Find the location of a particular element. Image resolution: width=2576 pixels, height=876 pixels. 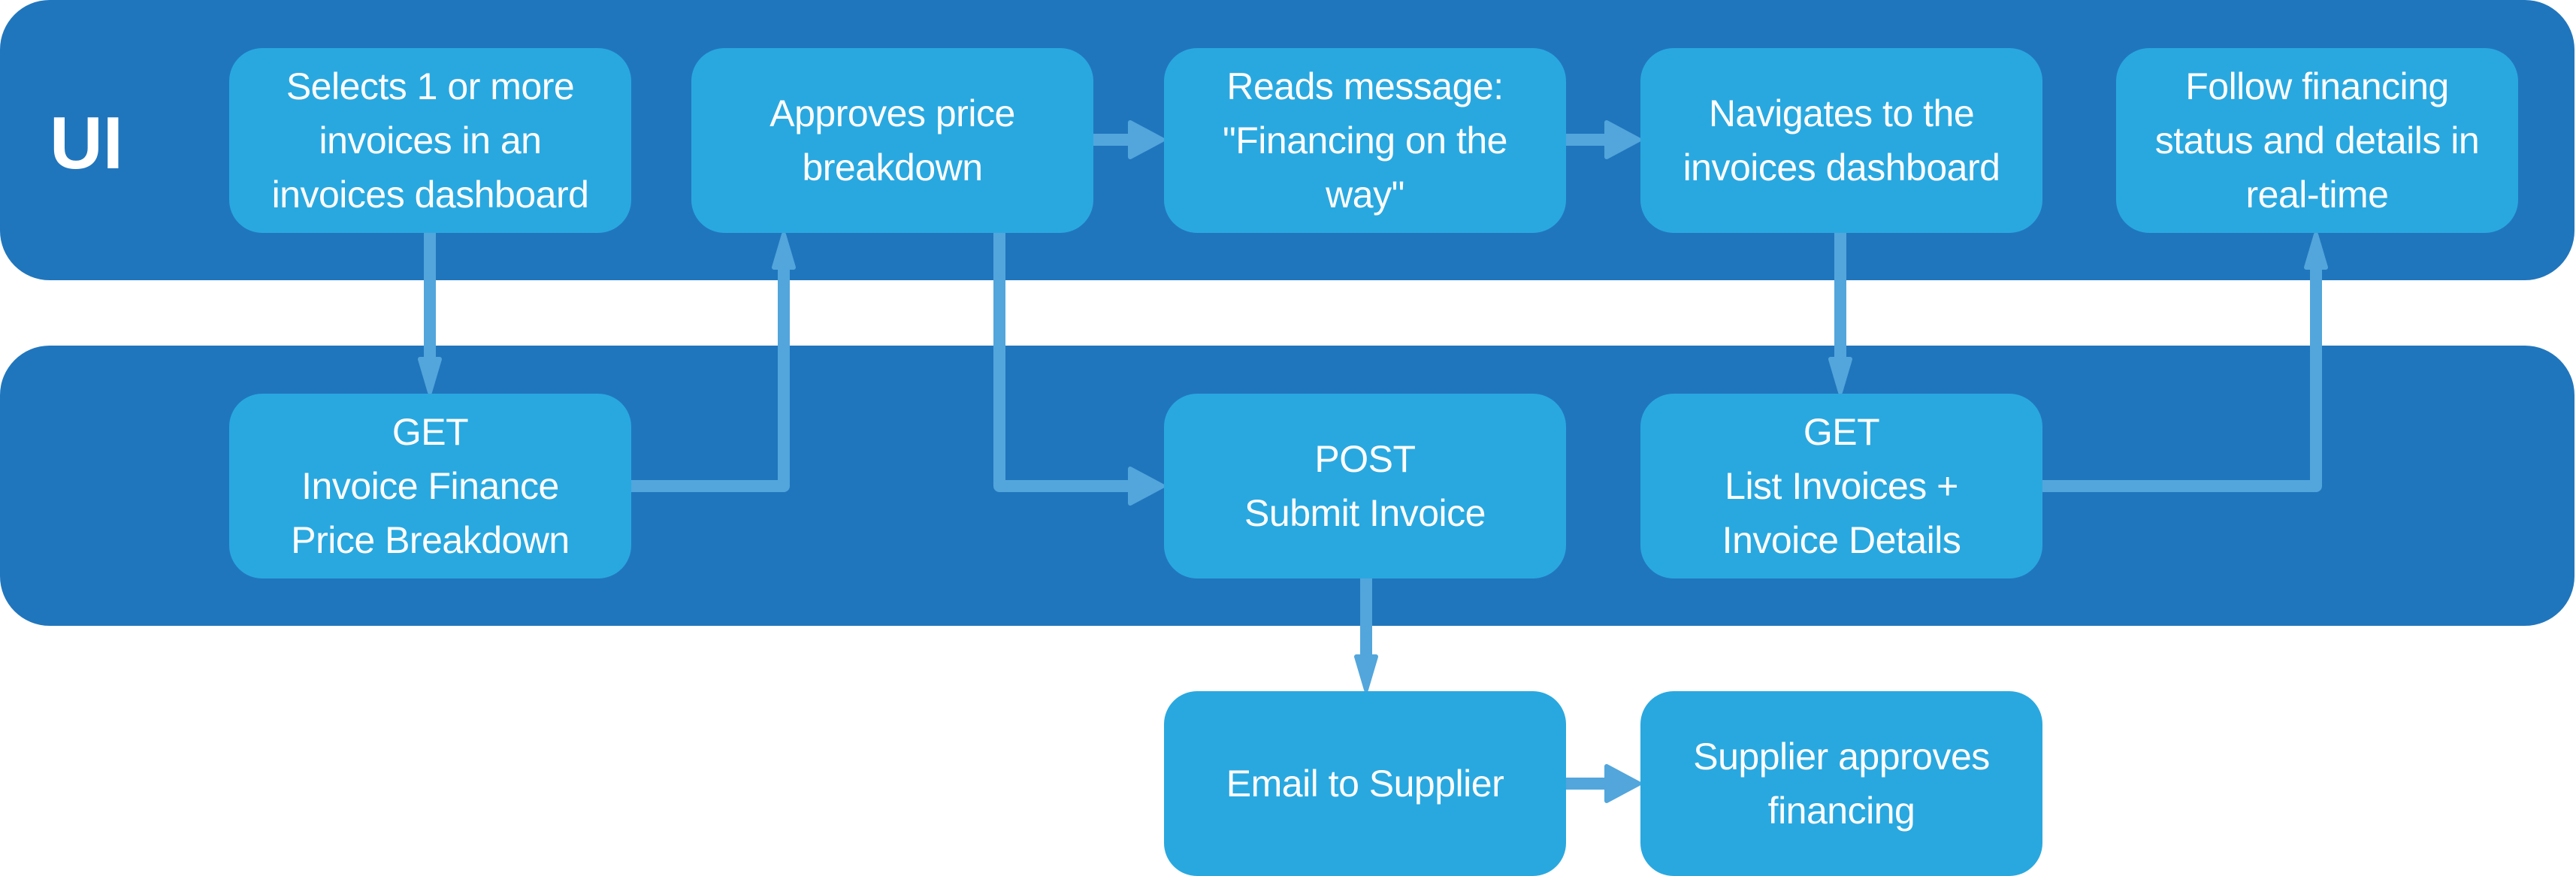

node-label: Email to Supplier is located at coordinates (1365, 784).